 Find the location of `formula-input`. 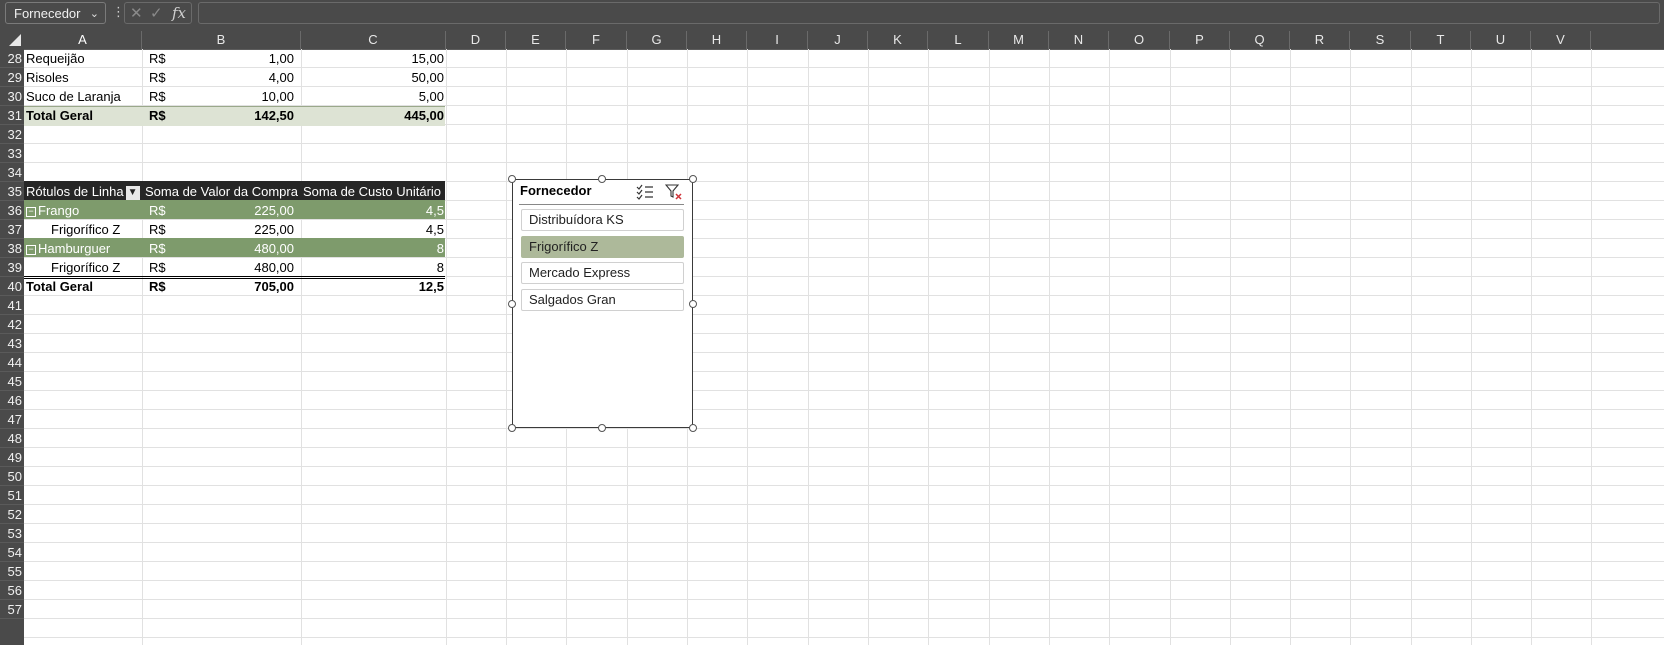

formula-input is located at coordinates (929, 13).